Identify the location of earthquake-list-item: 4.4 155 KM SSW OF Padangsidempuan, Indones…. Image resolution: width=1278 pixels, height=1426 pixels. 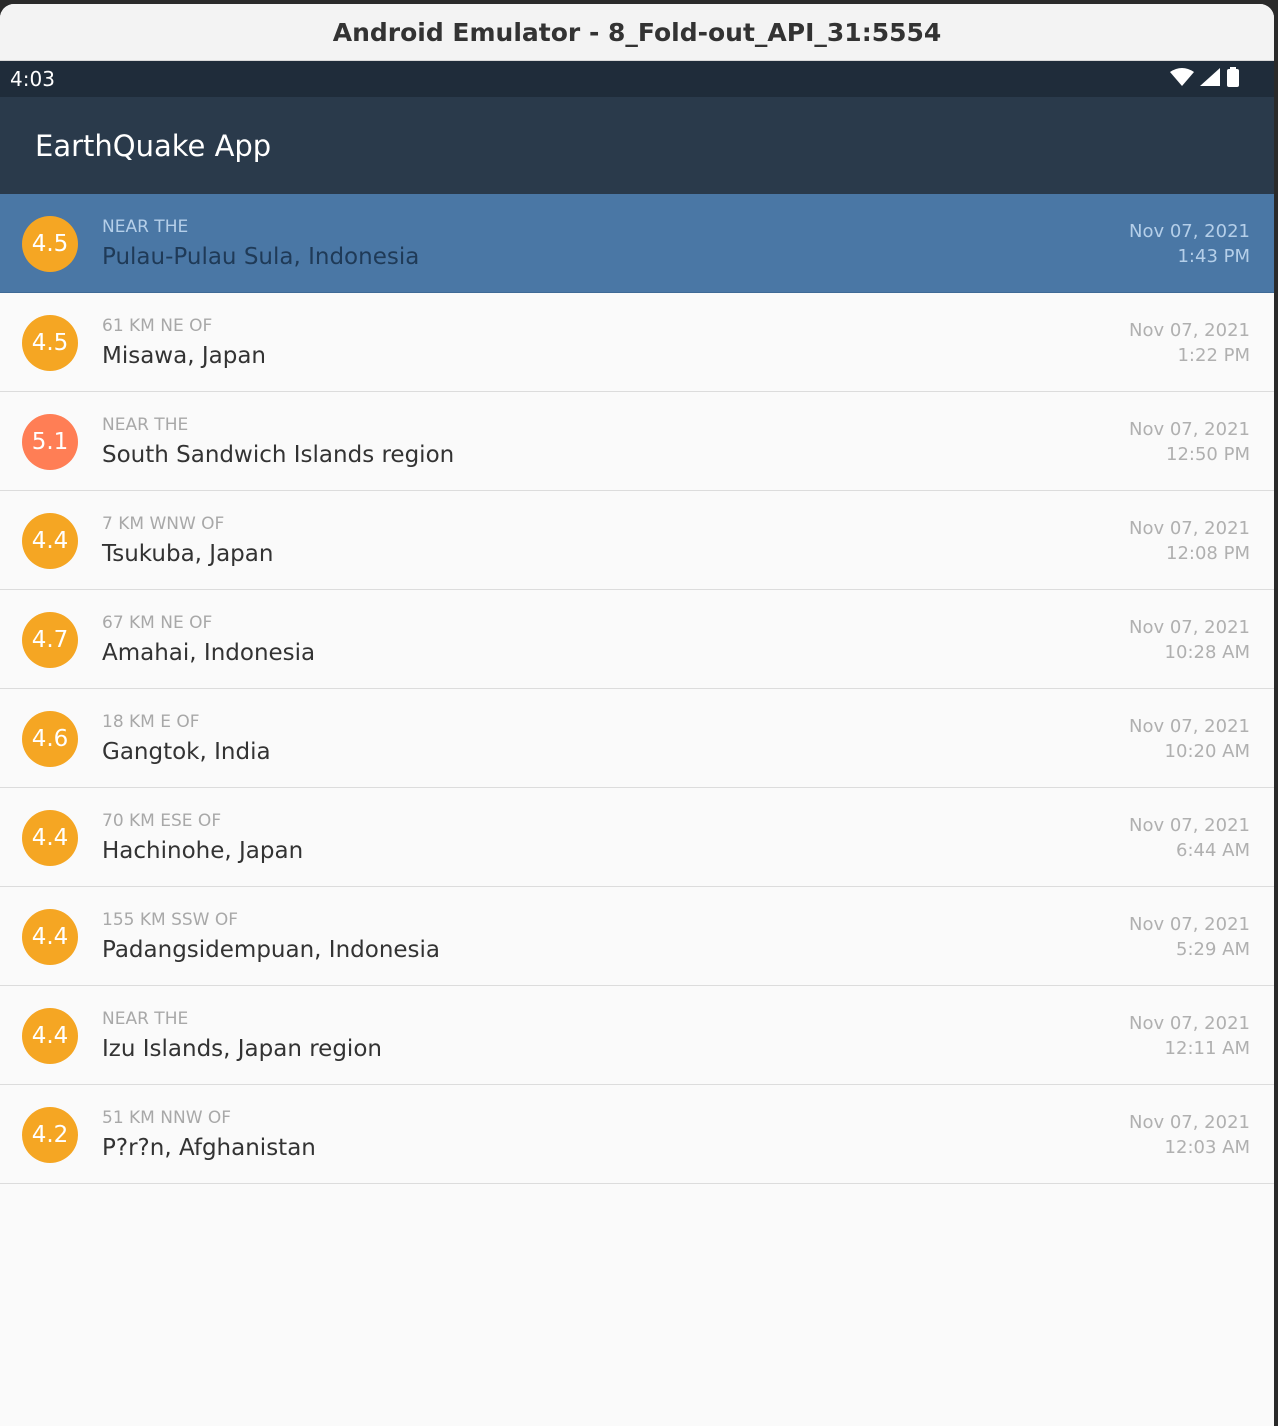
(637, 936).